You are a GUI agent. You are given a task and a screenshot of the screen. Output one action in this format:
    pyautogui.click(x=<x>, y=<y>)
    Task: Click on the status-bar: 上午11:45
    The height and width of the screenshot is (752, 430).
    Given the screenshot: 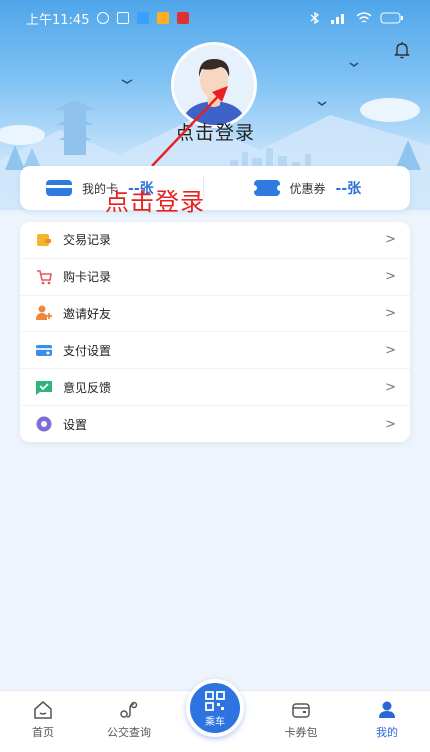 What is the action you would take?
    pyautogui.click(x=215, y=18)
    